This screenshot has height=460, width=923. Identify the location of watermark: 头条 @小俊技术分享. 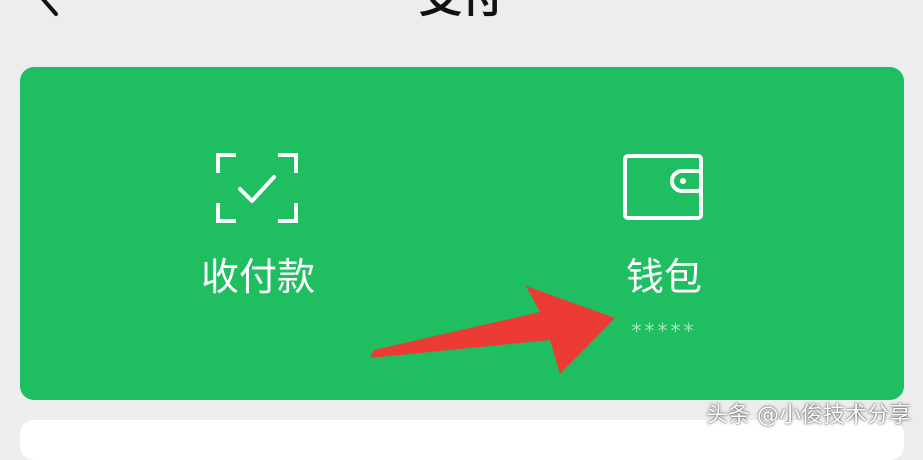
(808, 415).